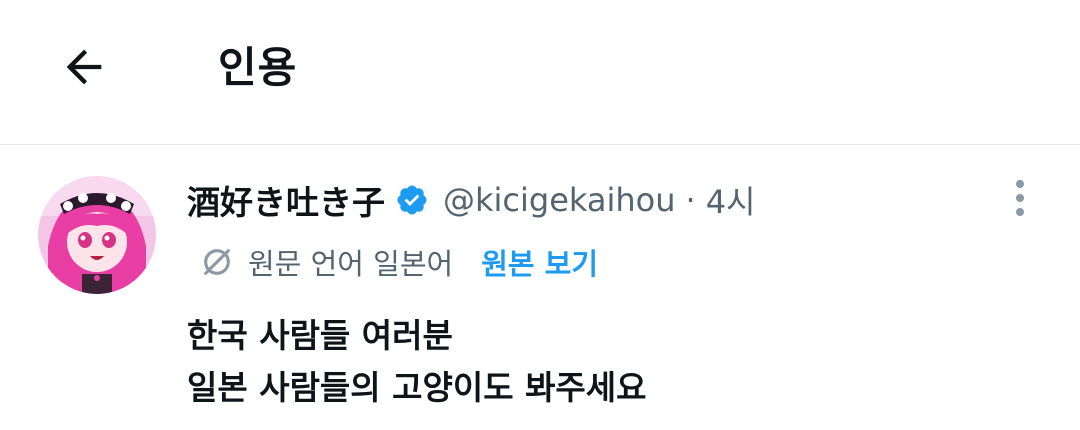 This screenshot has width=1080, height=430. Describe the element at coordinates (258, 67) in the screenshot. I see `page-title: 인용` at that location.